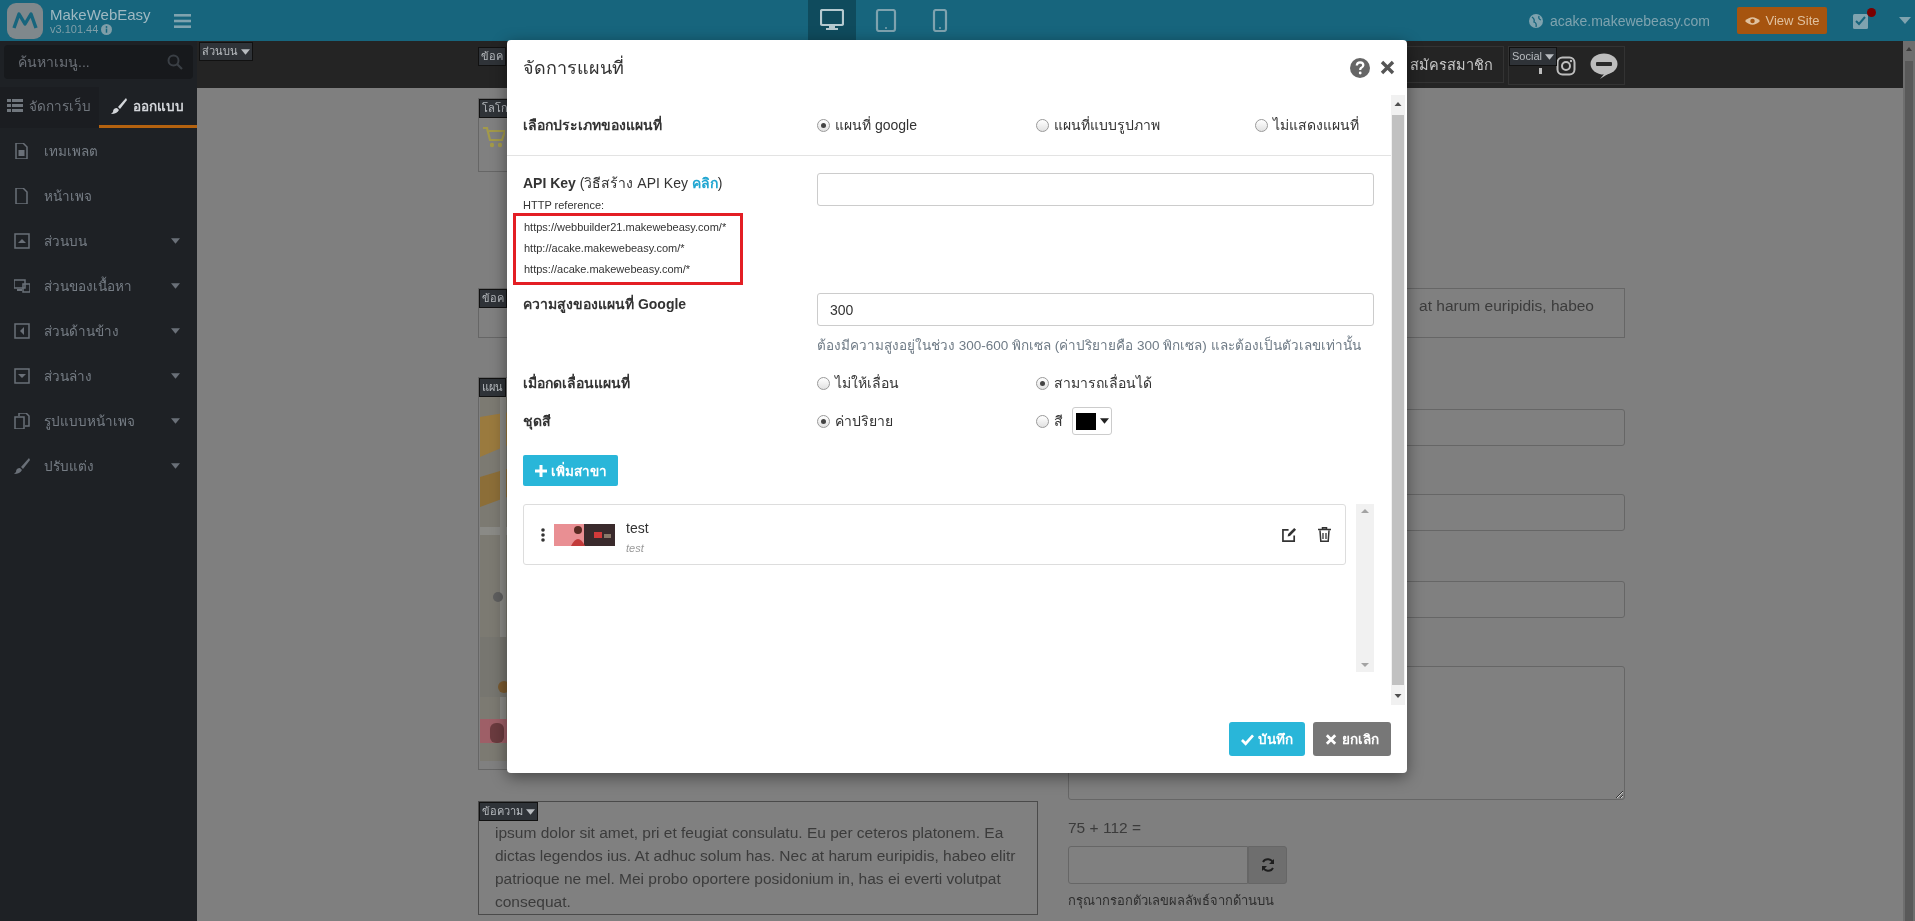 This screenshot has height=921, width=1915. I want to click on version-text: v3.101.44, so click(74, 29).